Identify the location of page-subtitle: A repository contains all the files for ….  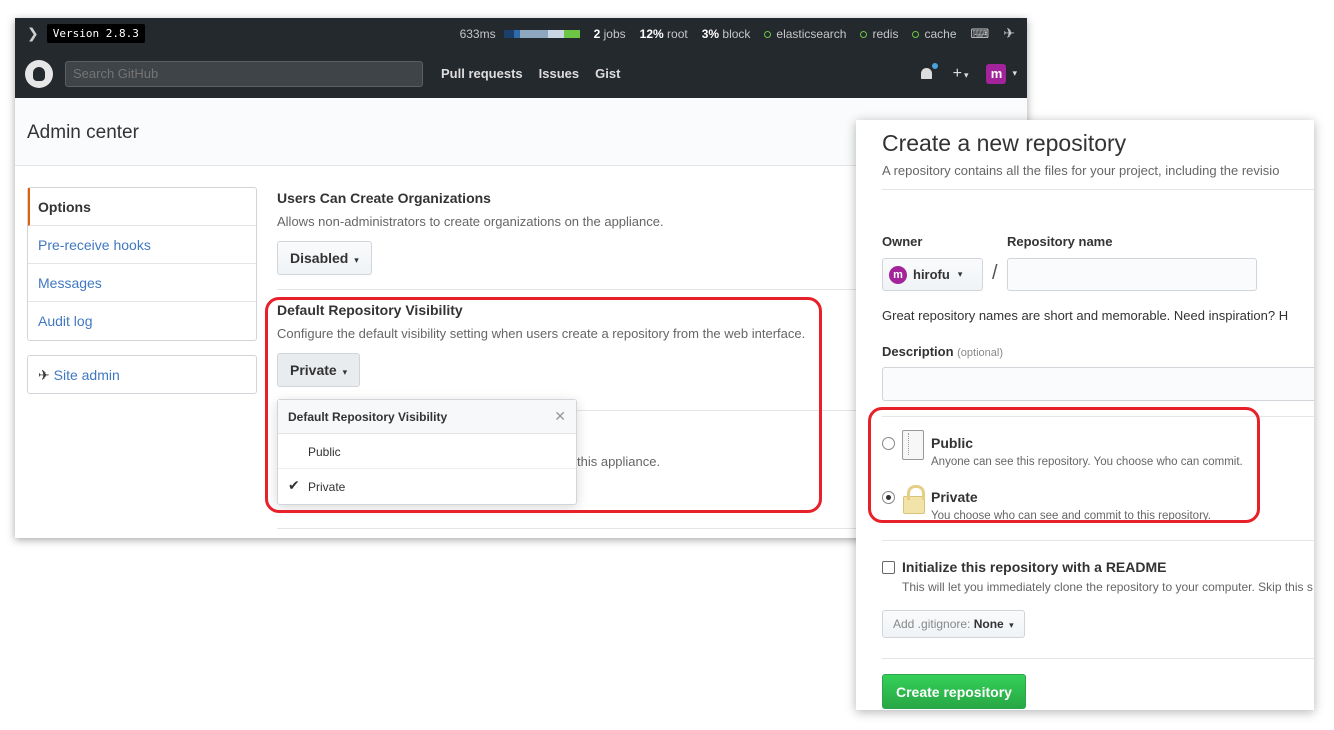
(1081, 170).